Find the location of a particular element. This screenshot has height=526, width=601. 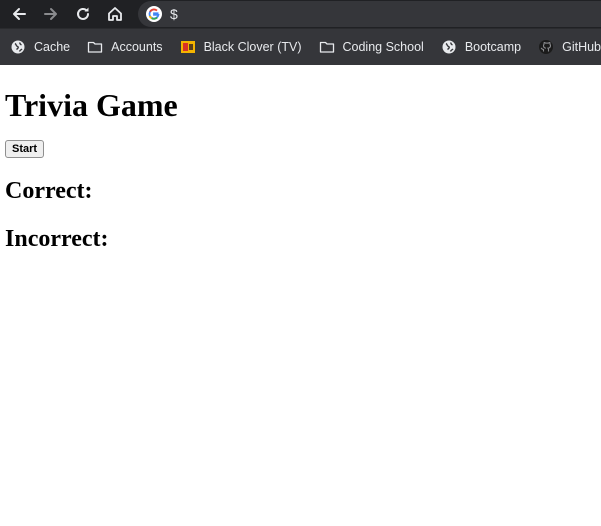

start-button: Start is located at coordinates (25, 149).